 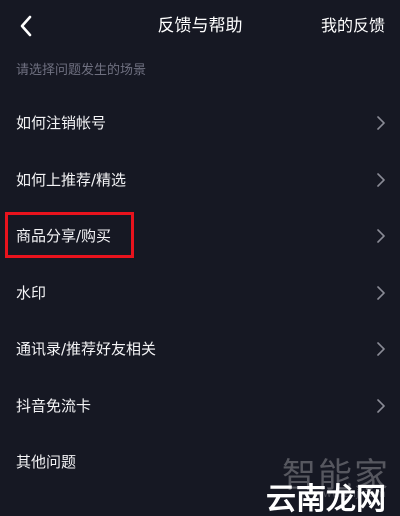 What do you see at coordinates (200, 26) in the screenshot?
I see `nav-bar: 反馈与帮助 我的反馈` at bounding box center [200, 26].